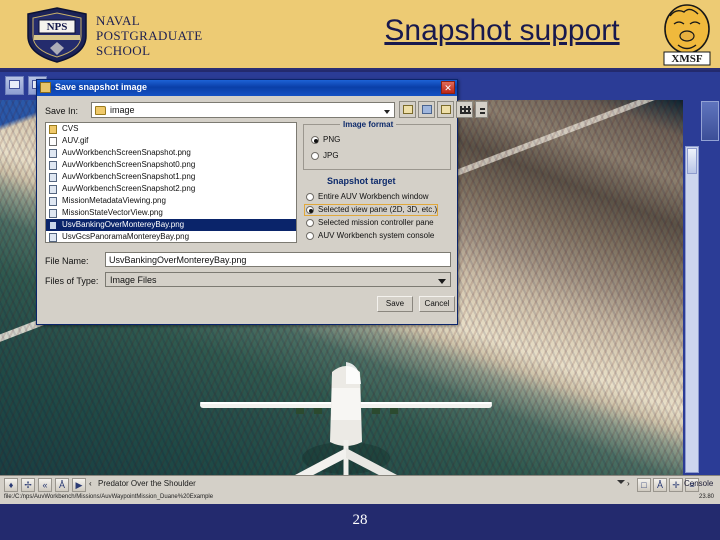  Describe the element at coordinates (426, 109) in the screenshot. I see `home-folder-icon` at that location.